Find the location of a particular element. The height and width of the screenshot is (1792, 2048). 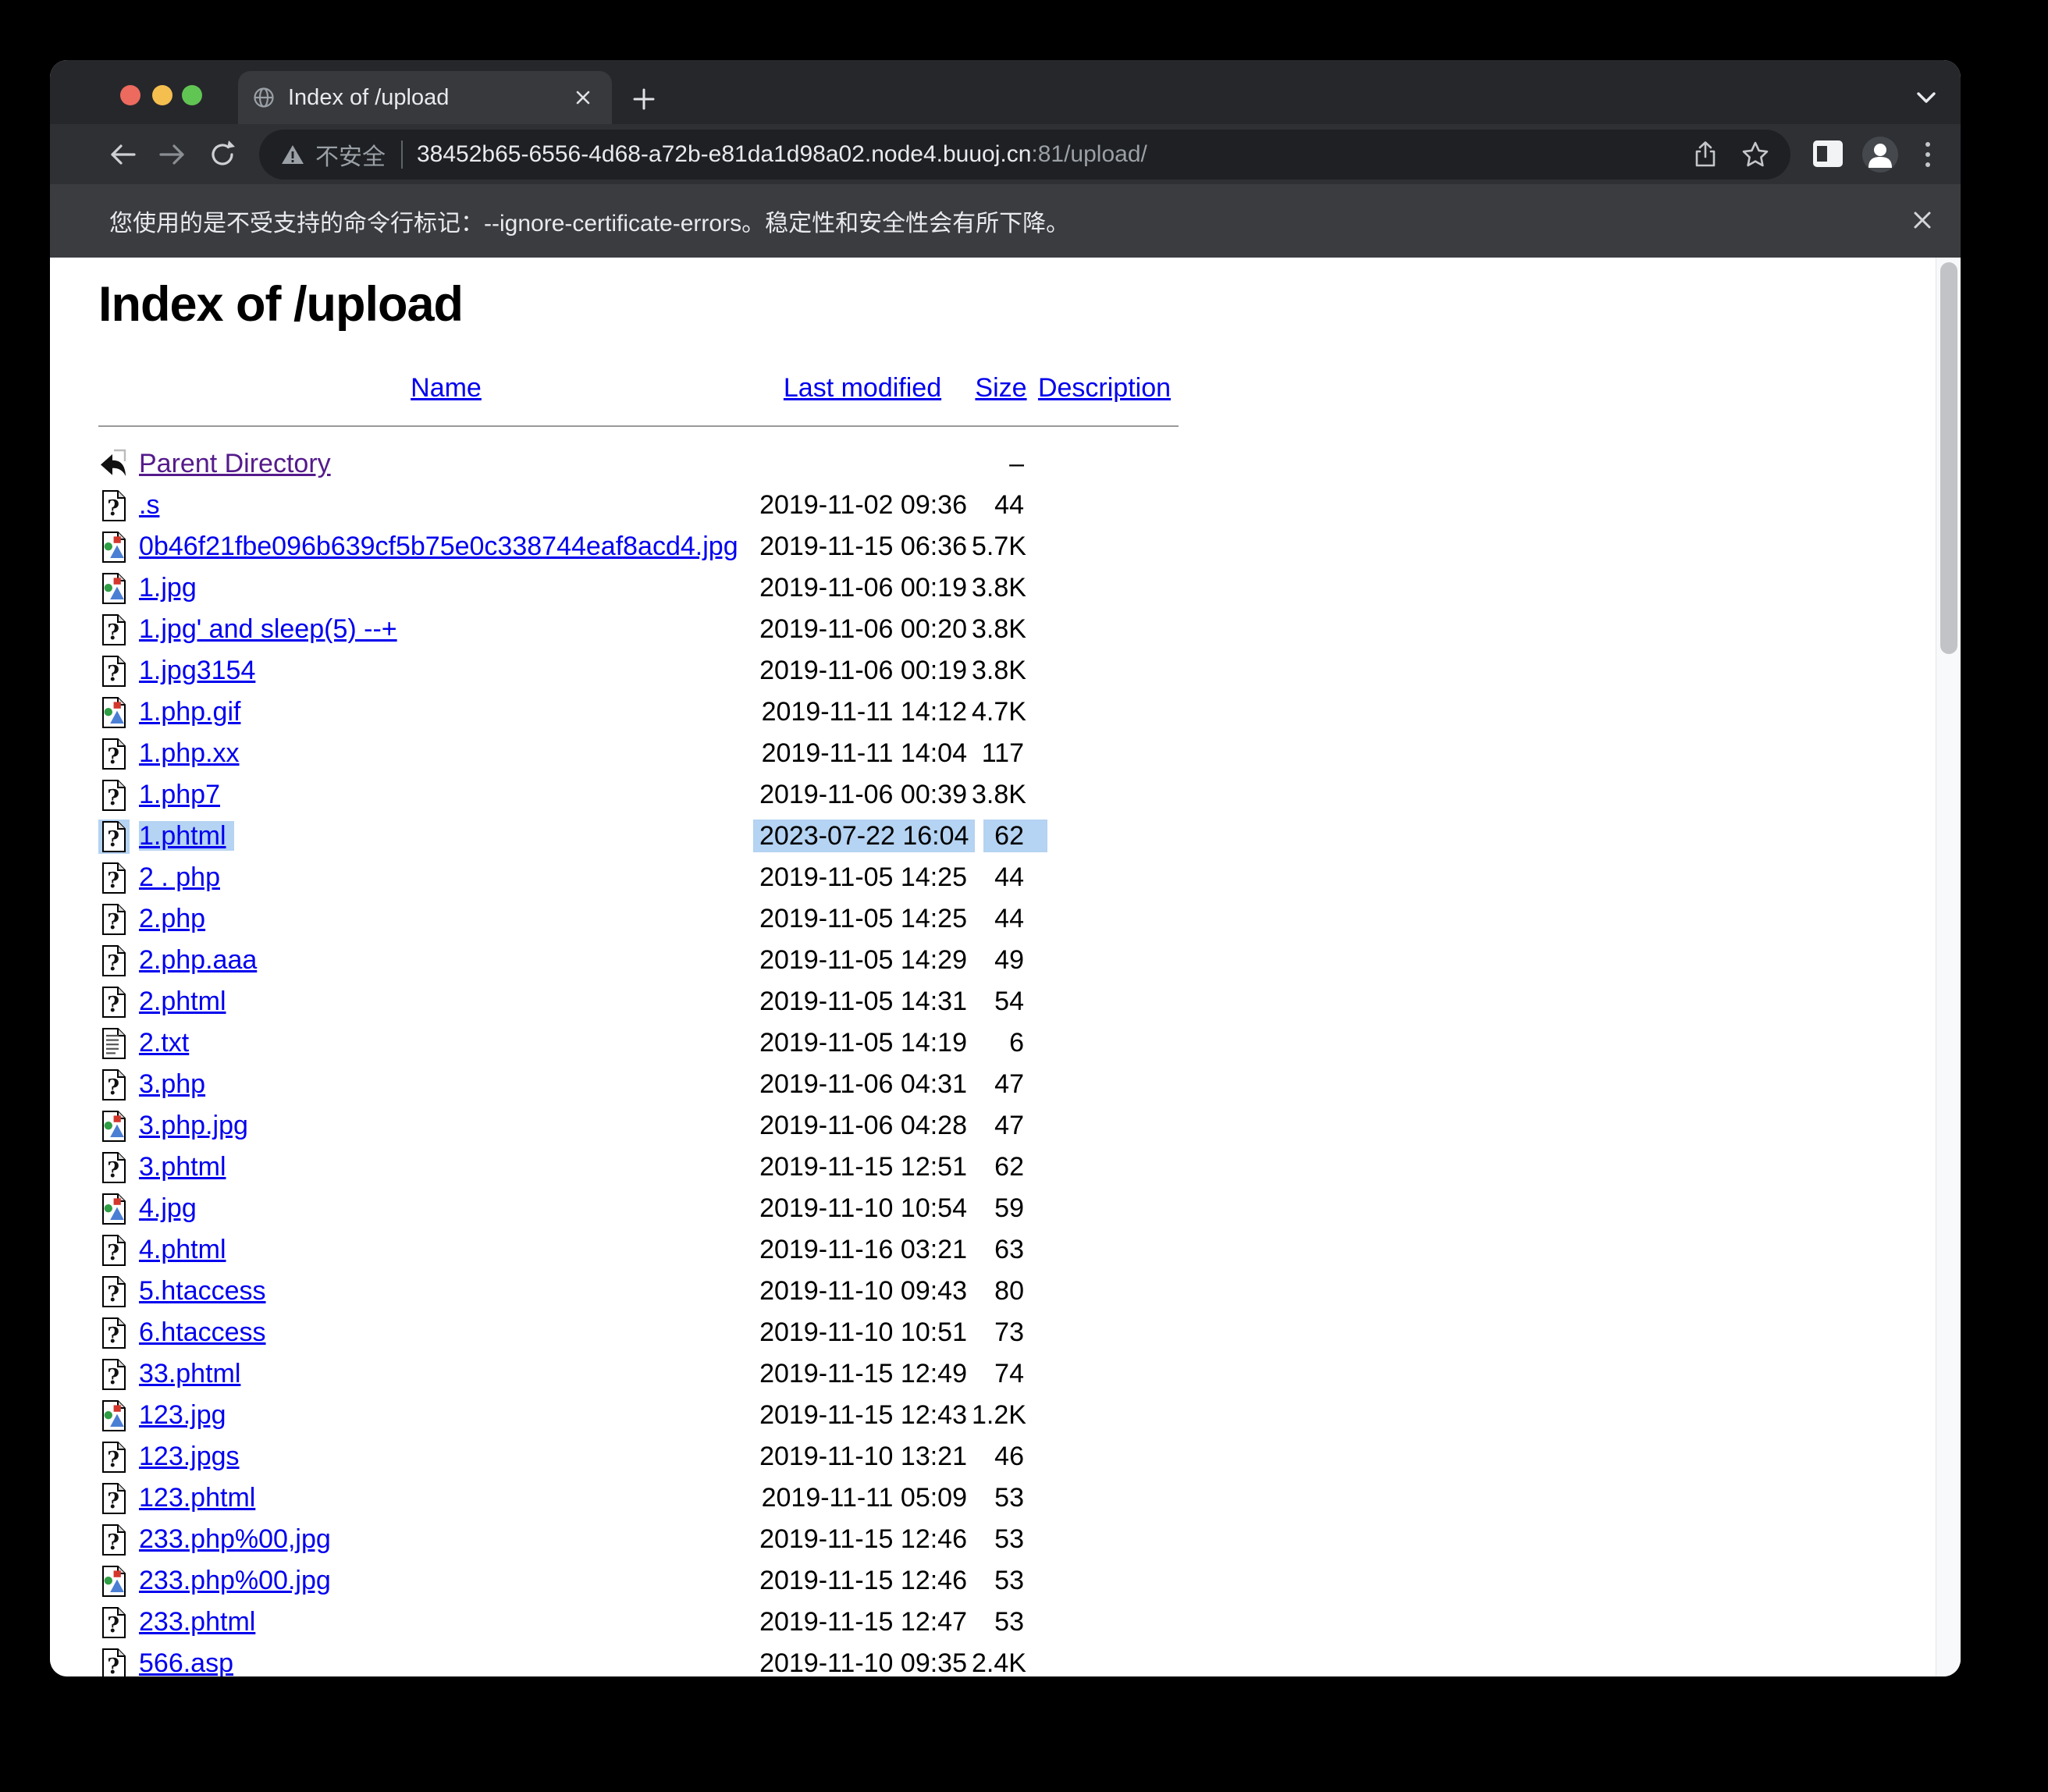

file-modified: 2019-11-10 10:54 is located at coordinates (863, 1208).